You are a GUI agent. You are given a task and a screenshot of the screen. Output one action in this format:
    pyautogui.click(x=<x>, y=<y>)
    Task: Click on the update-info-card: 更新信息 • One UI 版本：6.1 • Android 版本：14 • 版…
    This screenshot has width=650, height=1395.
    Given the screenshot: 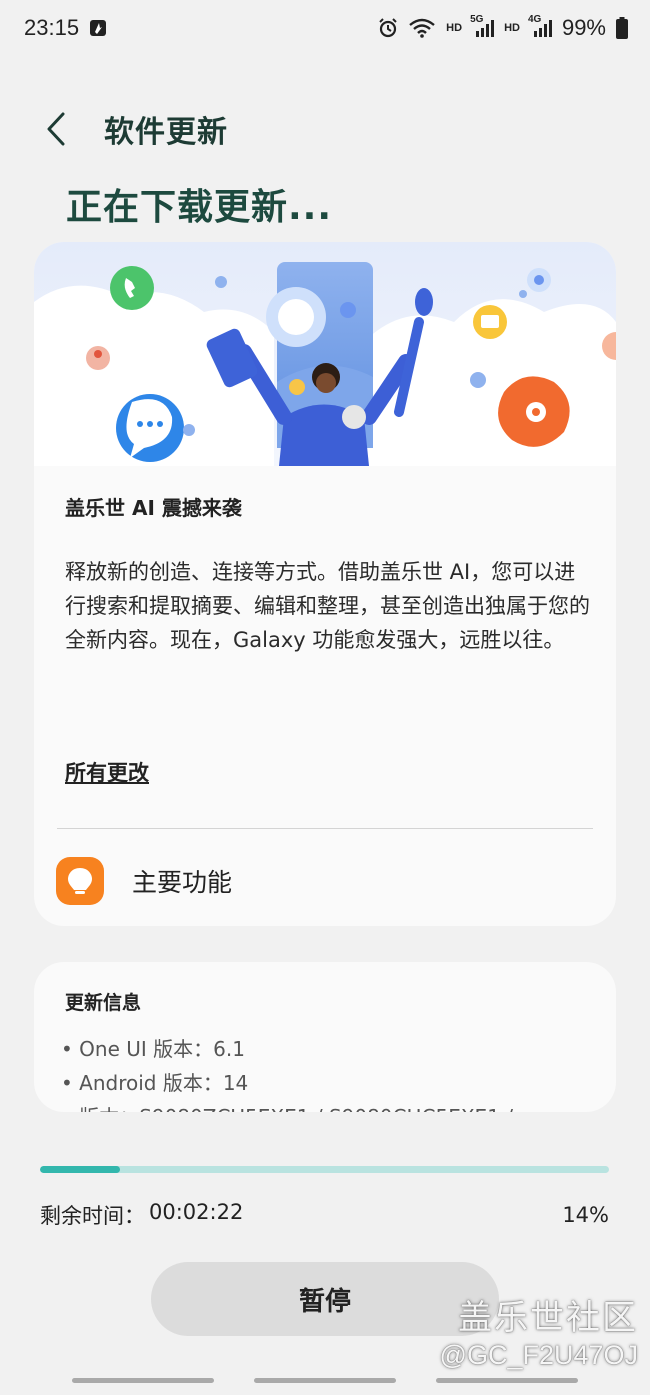 What is the action you would take?
    pyautogui.click(x=325, y=1037)
    